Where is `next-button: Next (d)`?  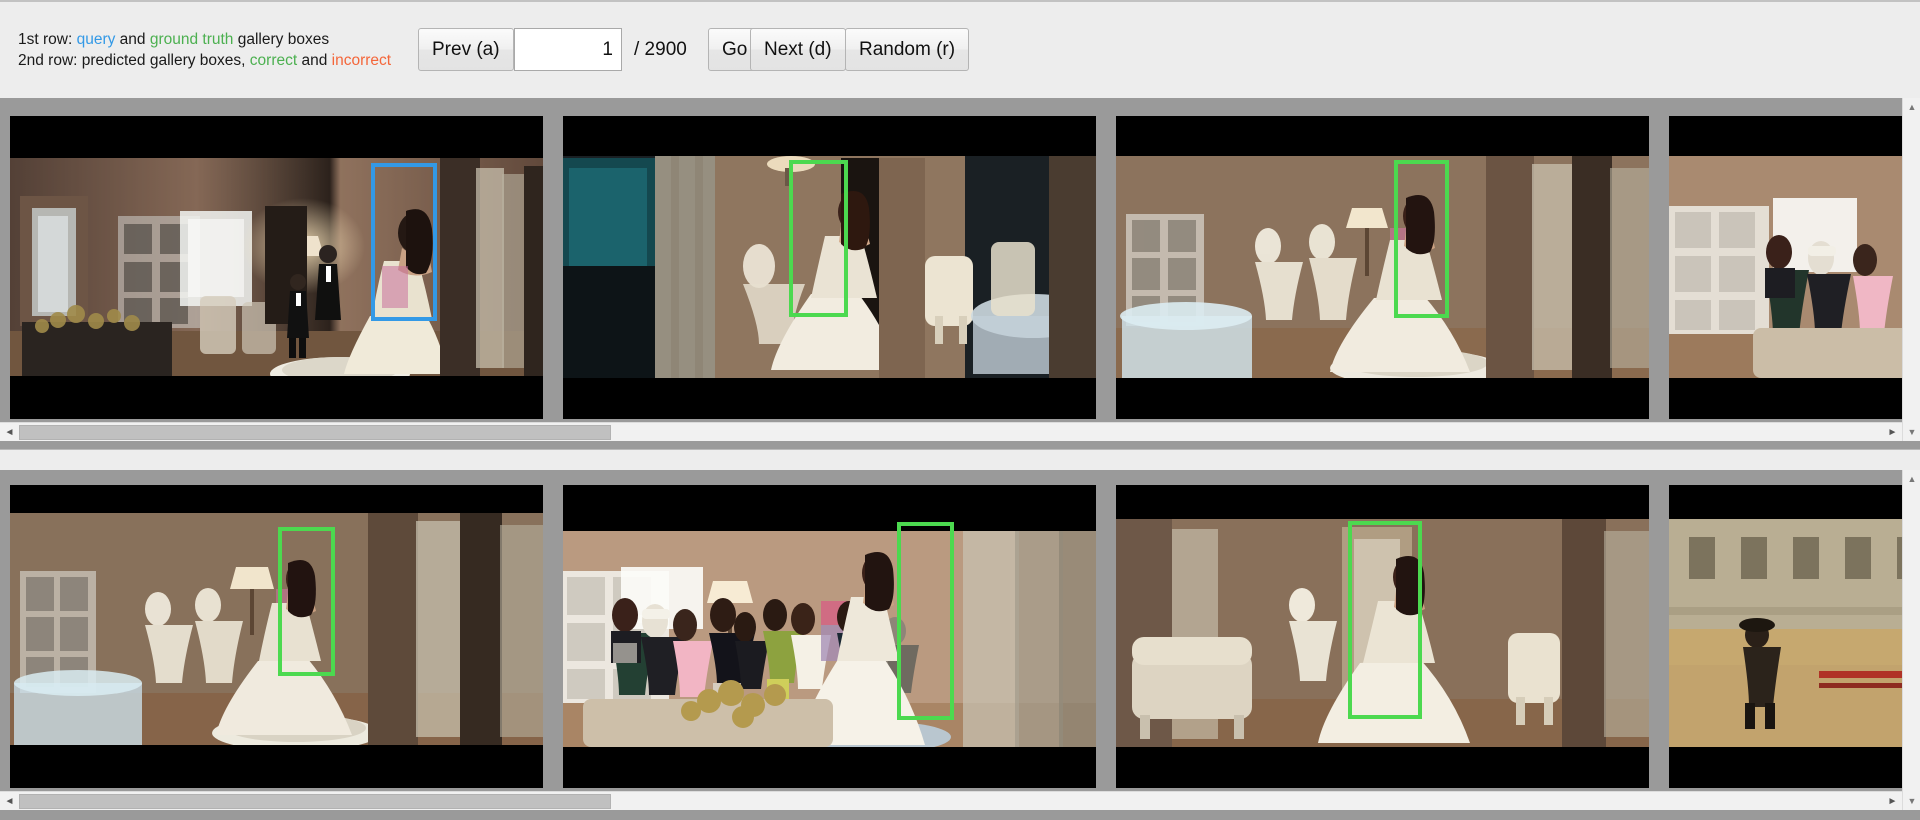
next-button: Next (d) is located at coordinates (798, 49).